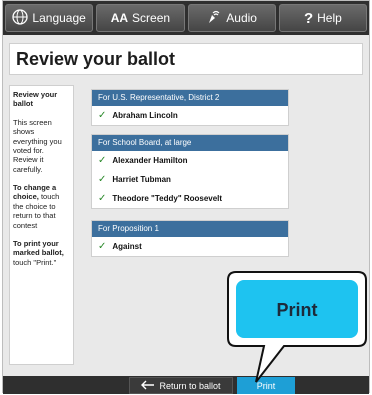 Image resolution: width=372 pixels, height=395 pixels. Describe the element at coordinates (150, 160) in the screenshot. I see `choice-label: Alexander Hamilton` at that location.